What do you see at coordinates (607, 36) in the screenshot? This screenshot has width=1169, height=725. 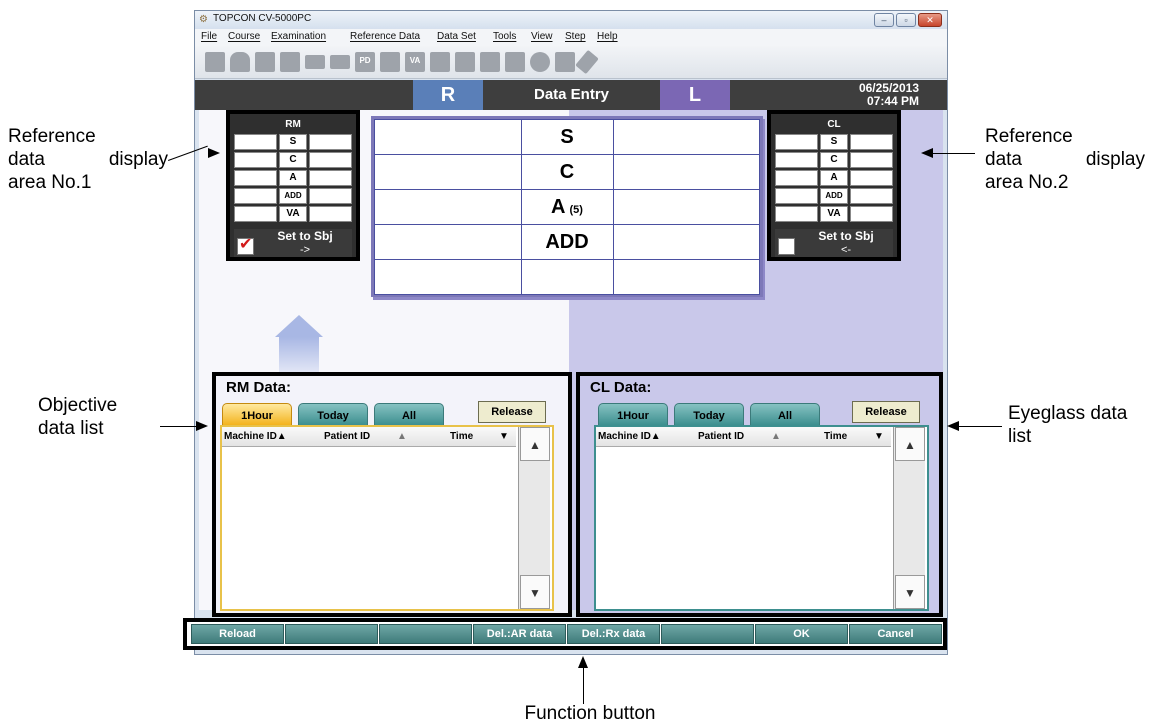 I see `menu-help: Help` at bounding box center [607, 36].